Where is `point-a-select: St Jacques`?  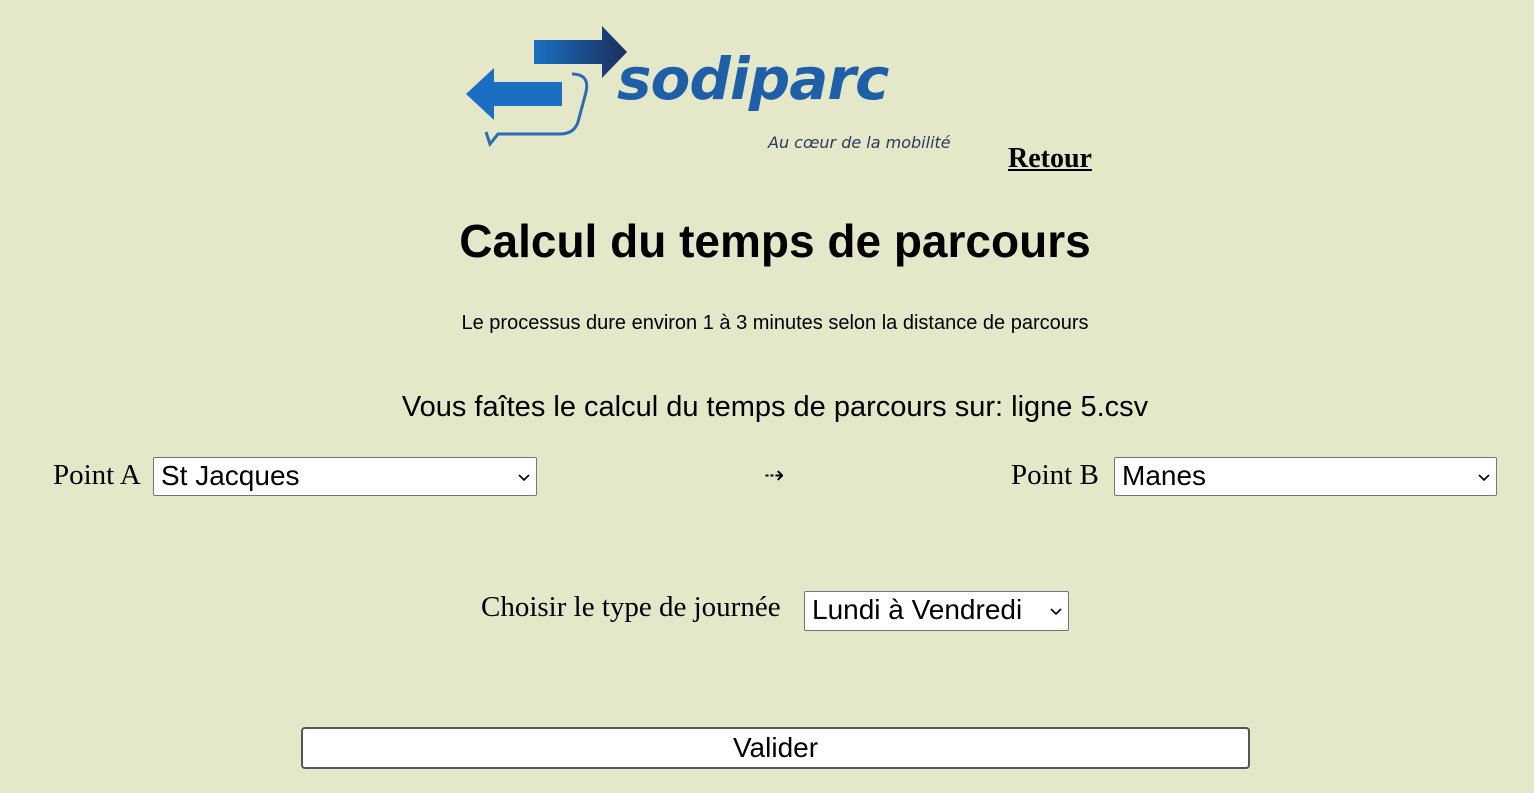 point-a-select: St Jacques is located at coordinates (345, 476).